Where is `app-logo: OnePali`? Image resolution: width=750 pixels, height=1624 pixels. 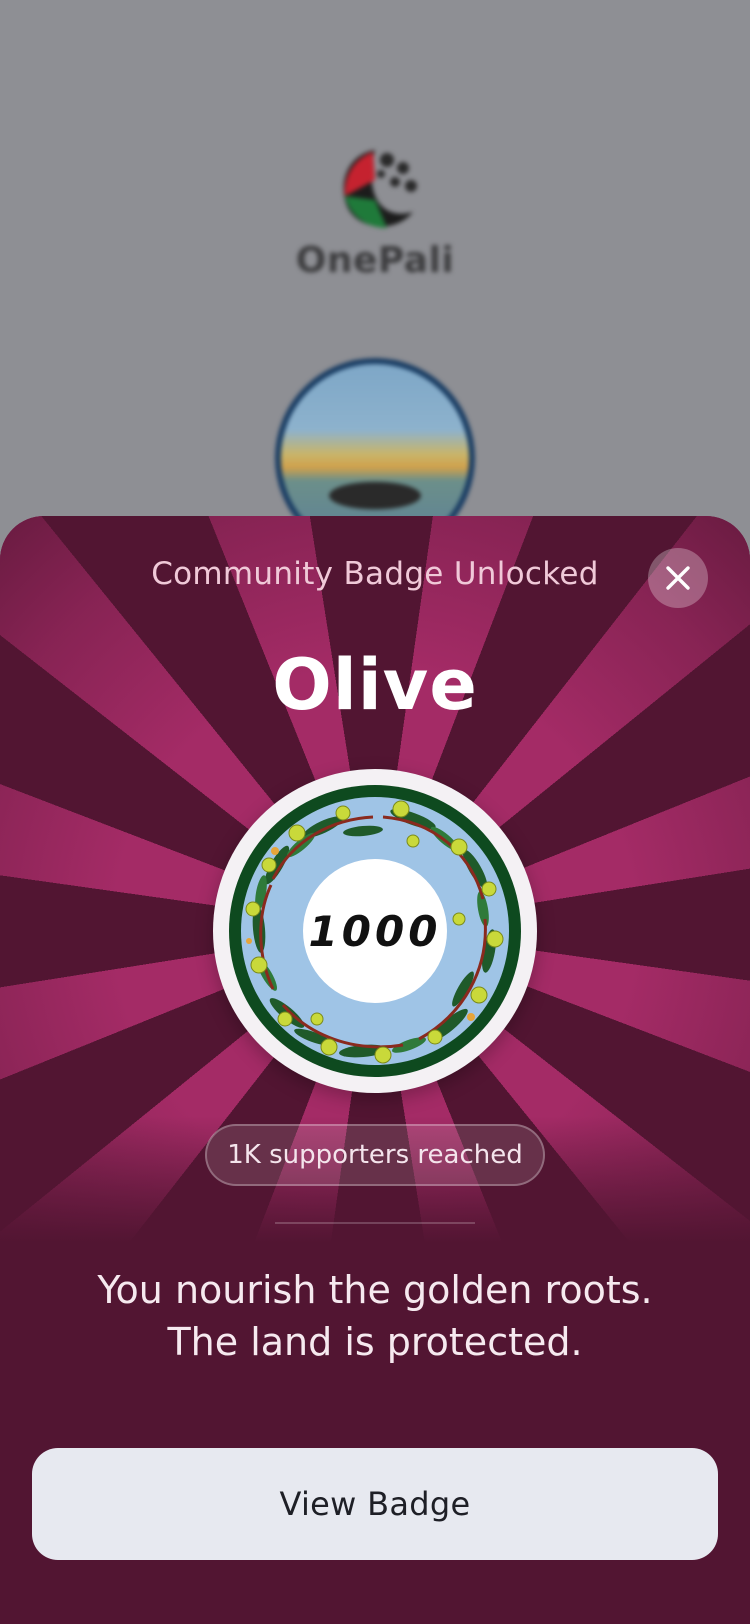 app-logo: OnePali is located at coordinates (375, 210).